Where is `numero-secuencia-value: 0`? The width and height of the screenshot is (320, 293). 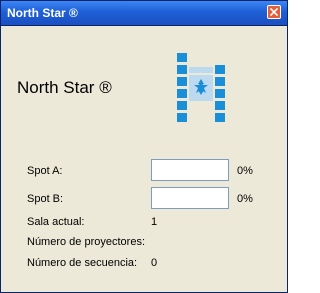 numero-secuencia-value: 0 is located at coordinates (154, 263).